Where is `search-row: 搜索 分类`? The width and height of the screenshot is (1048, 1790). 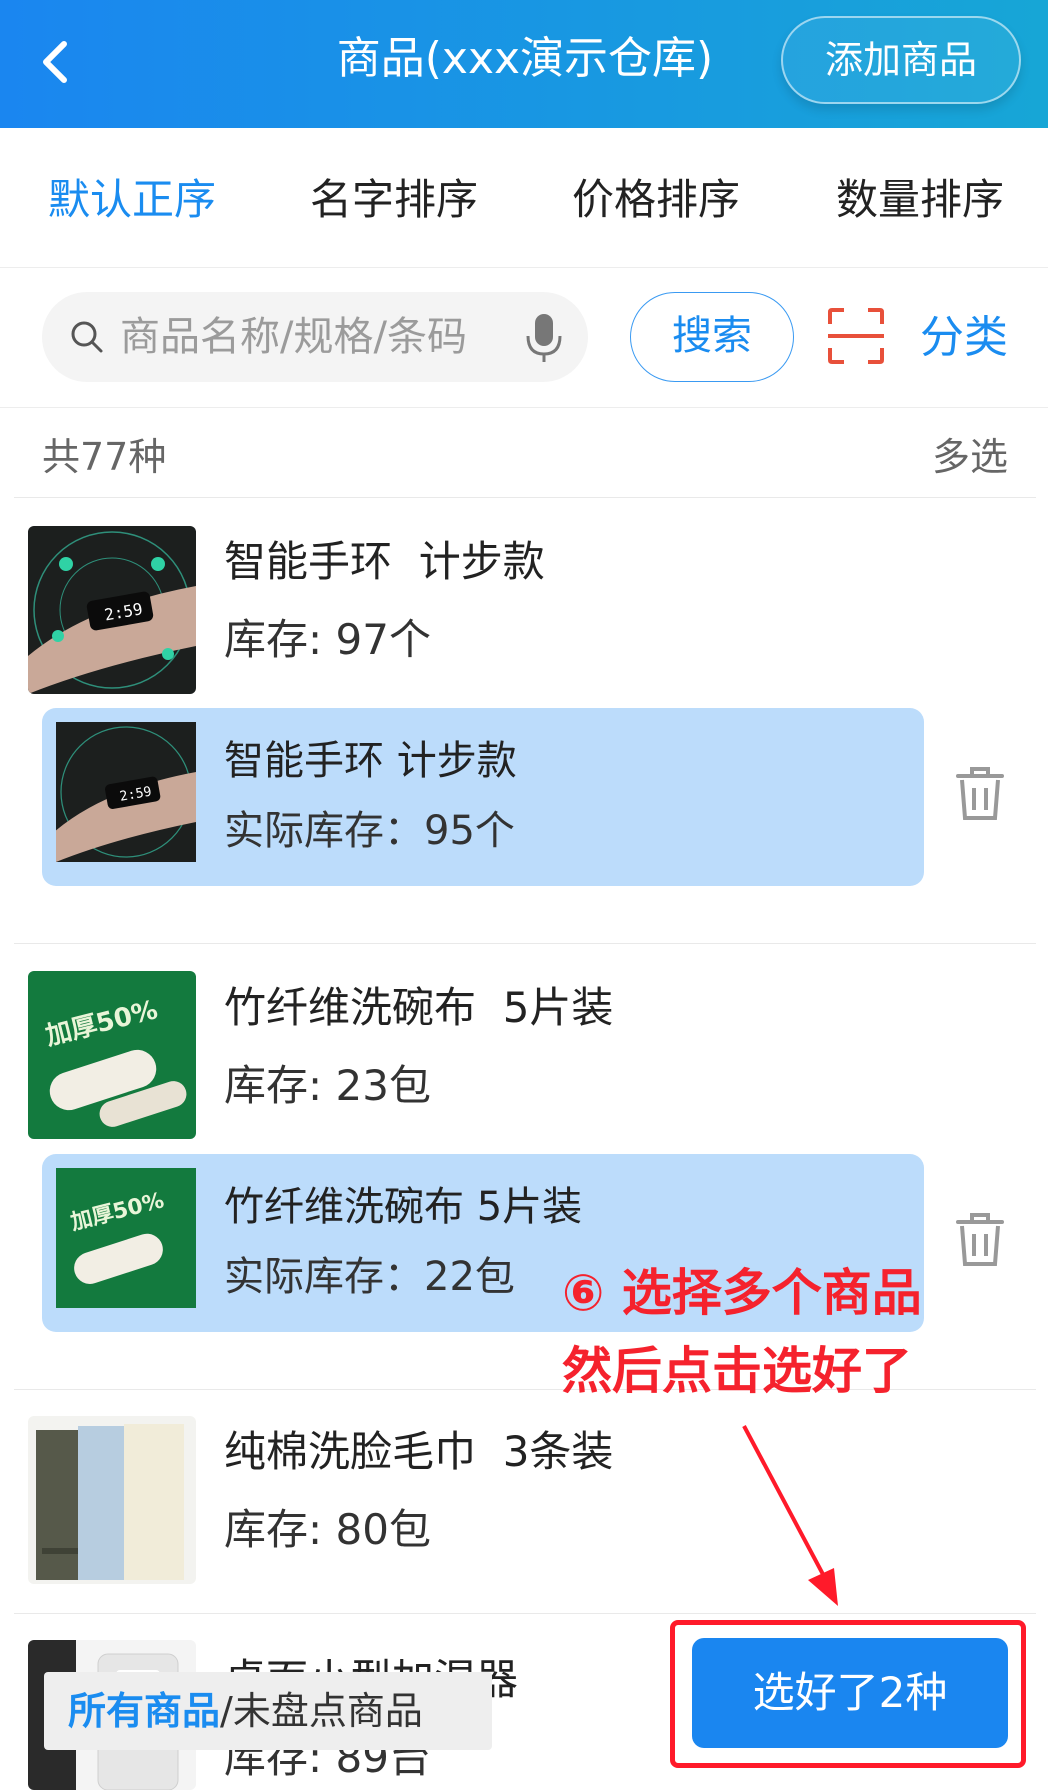
search-row: 搜索 分类 is located at coordinates (524, 338).